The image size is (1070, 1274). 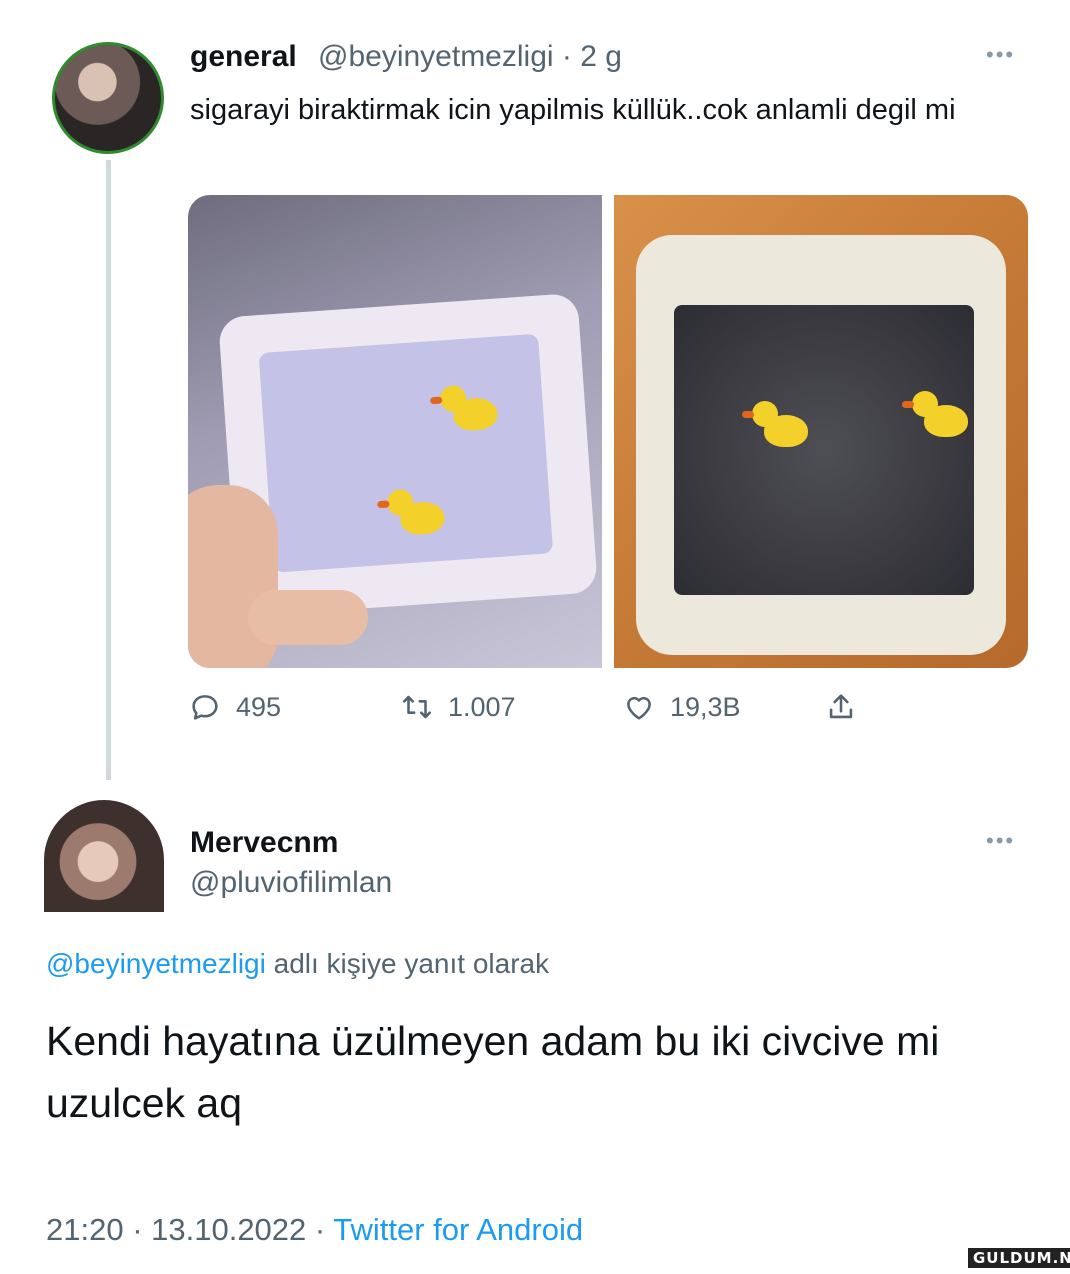 I want to click on ashtray, so click(x=821, y=445).